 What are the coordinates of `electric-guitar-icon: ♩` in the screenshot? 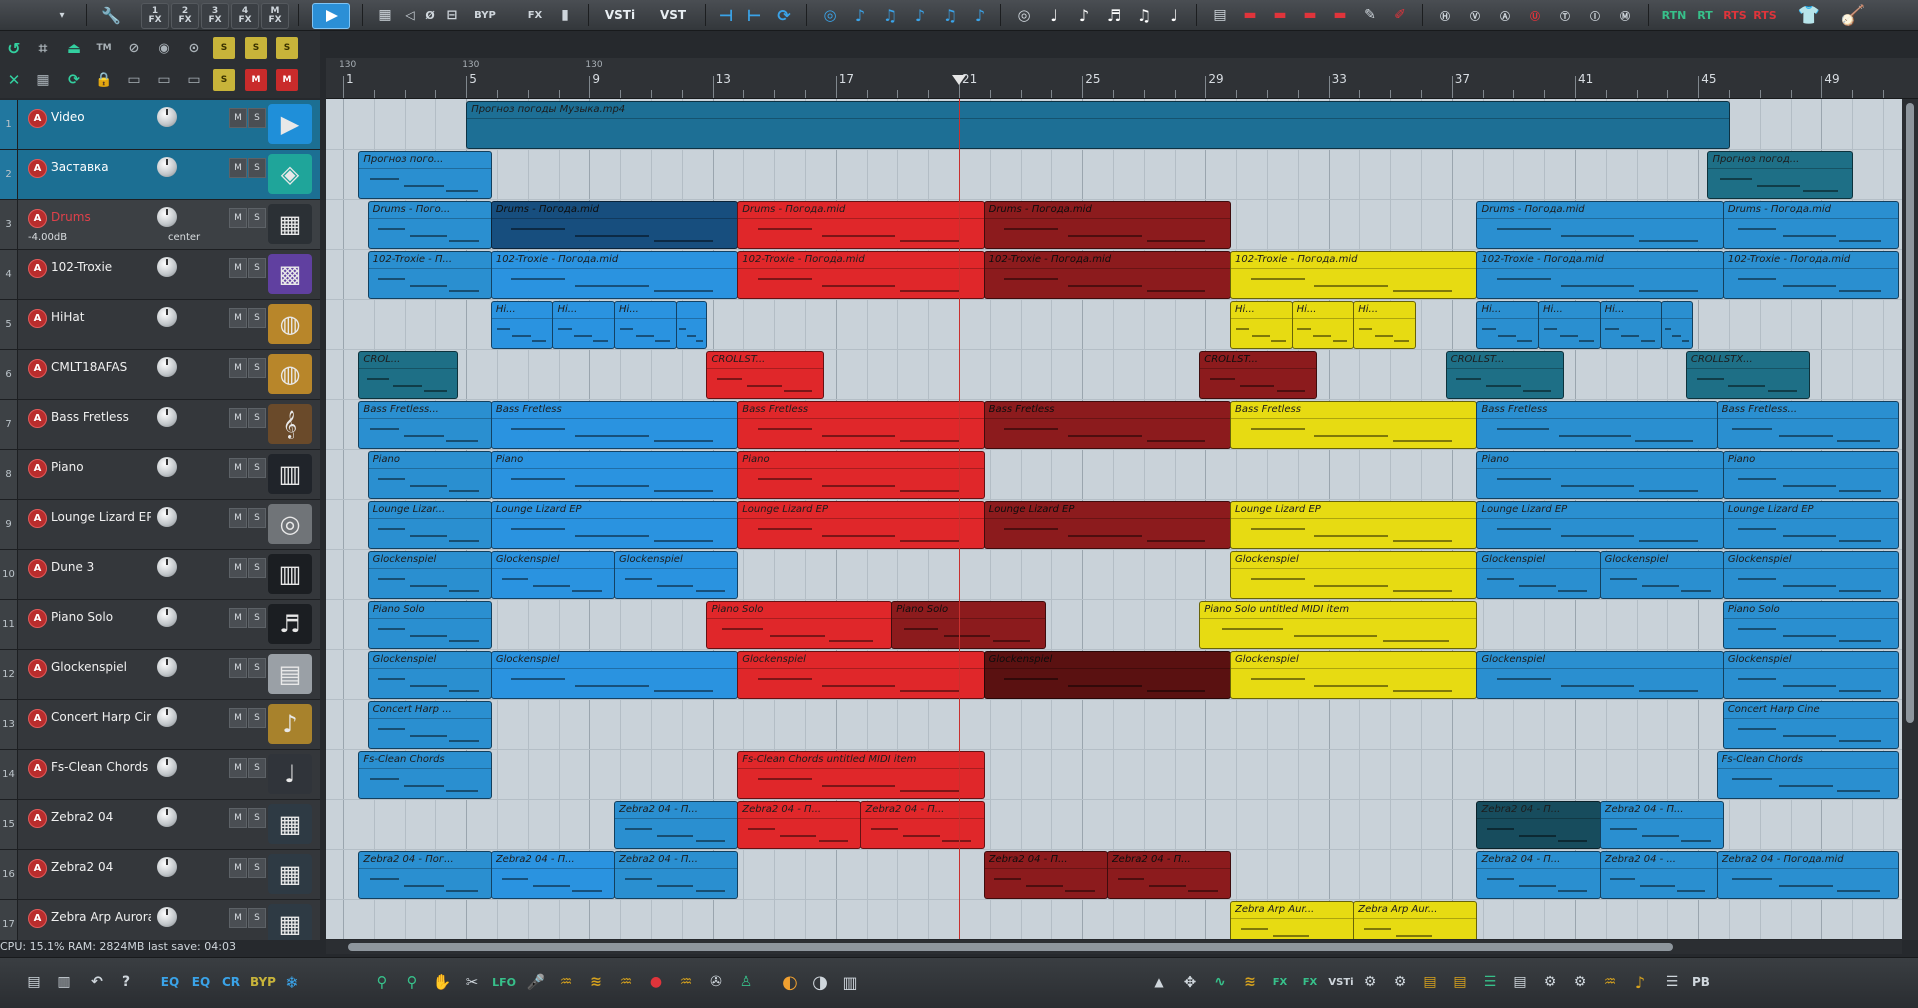 It's located at (290, 774).